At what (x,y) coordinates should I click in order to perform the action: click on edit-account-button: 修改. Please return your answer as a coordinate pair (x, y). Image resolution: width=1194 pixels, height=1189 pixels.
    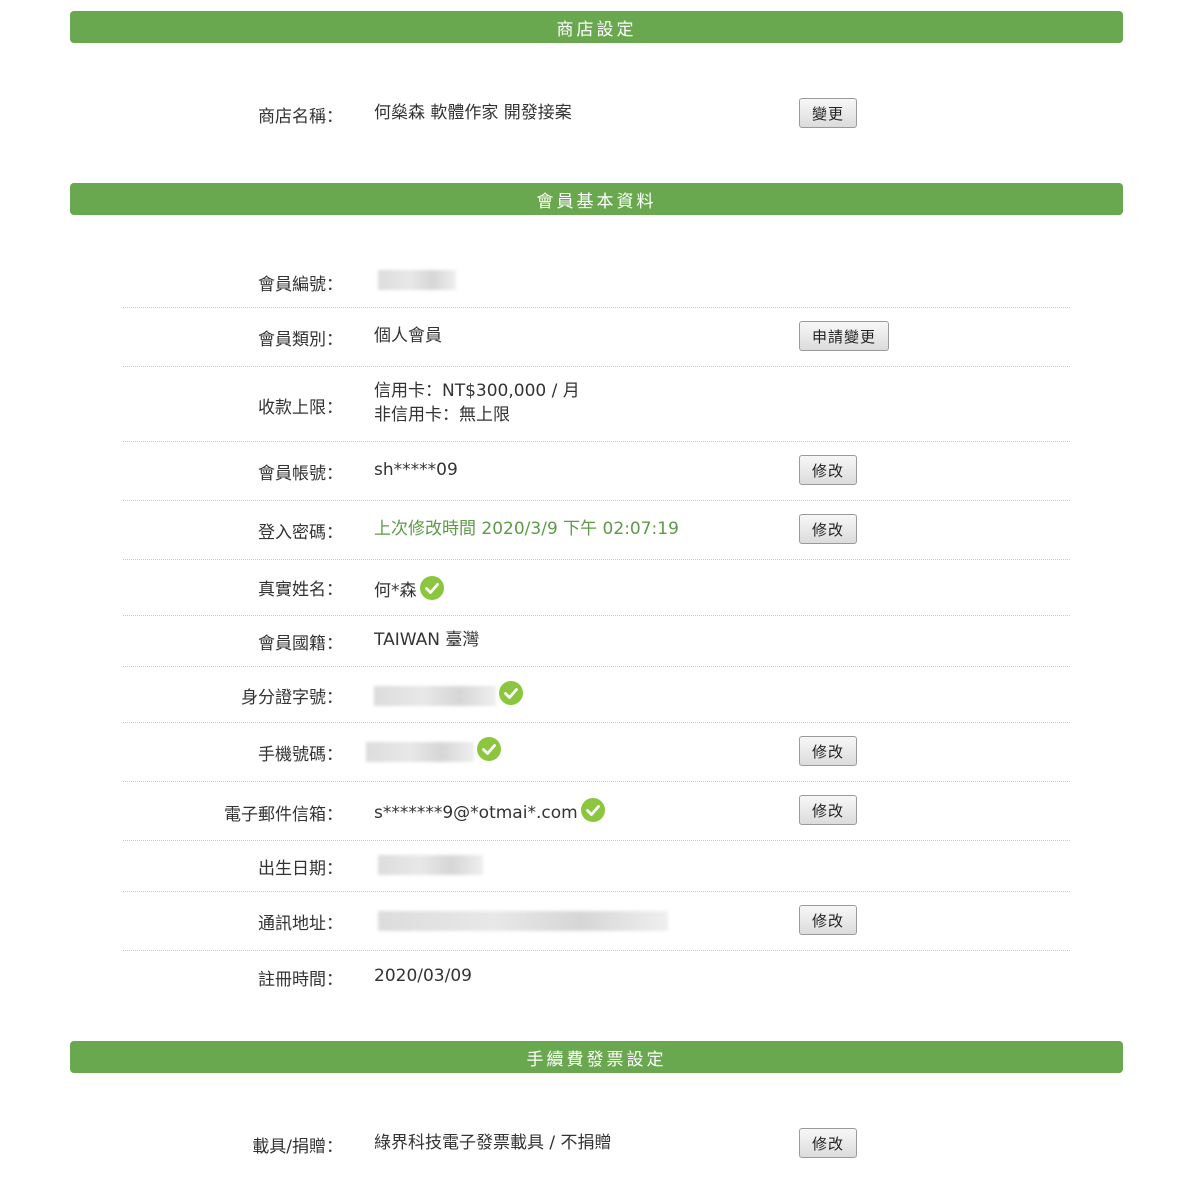
    Looking at the image, I should click on (828, 470).